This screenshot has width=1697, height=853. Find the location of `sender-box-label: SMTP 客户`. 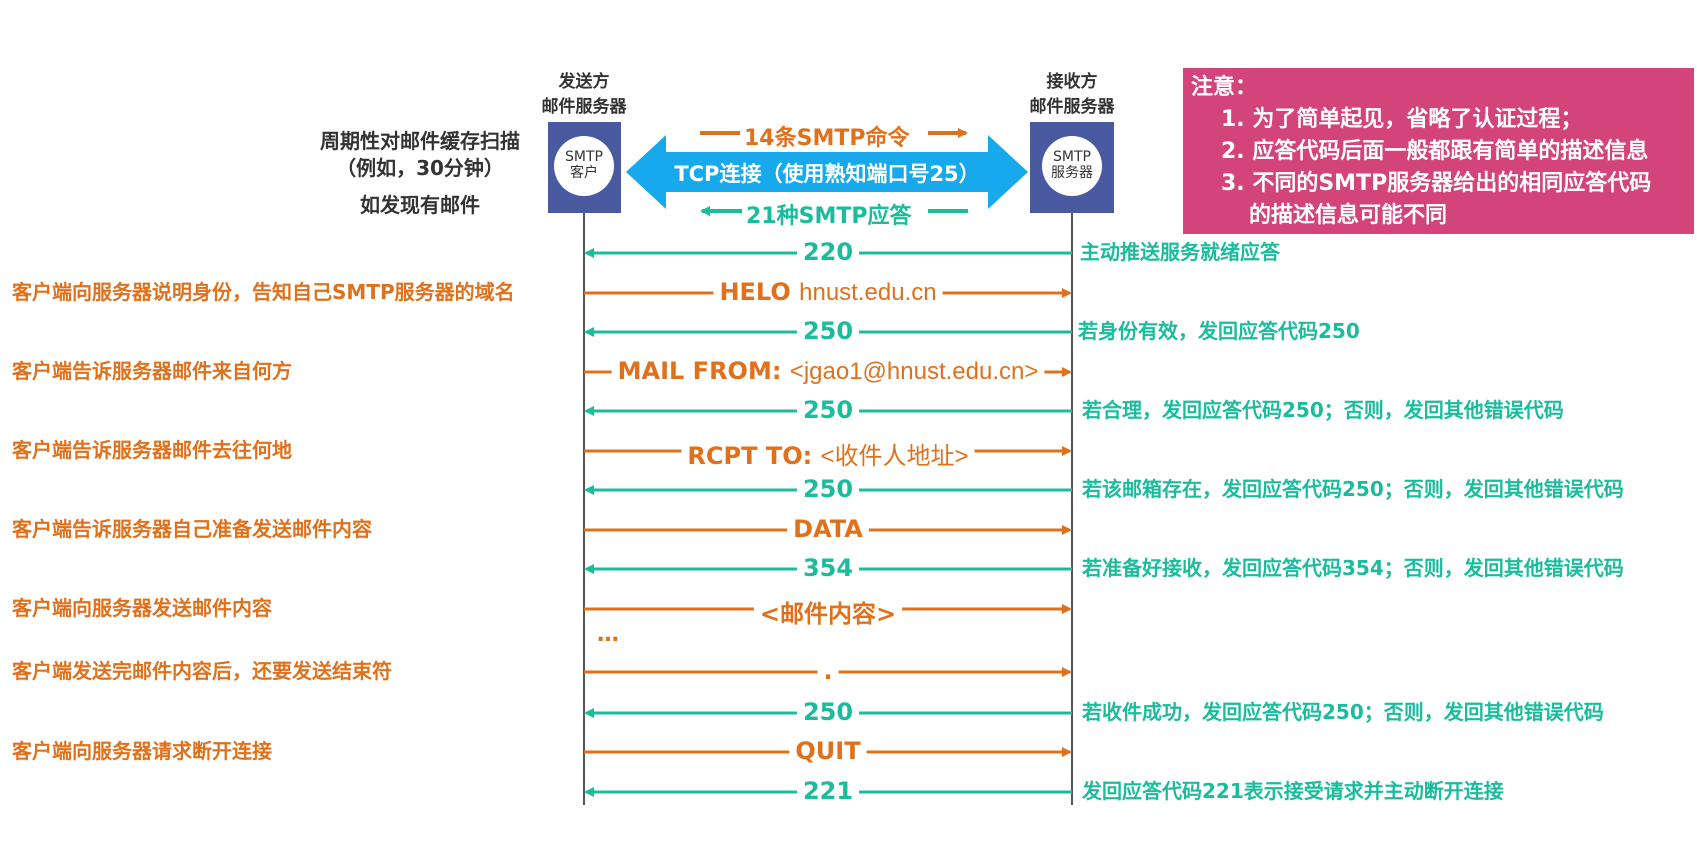

sender-box-label: SMTP 客户 is located at coordinates (584, 165).